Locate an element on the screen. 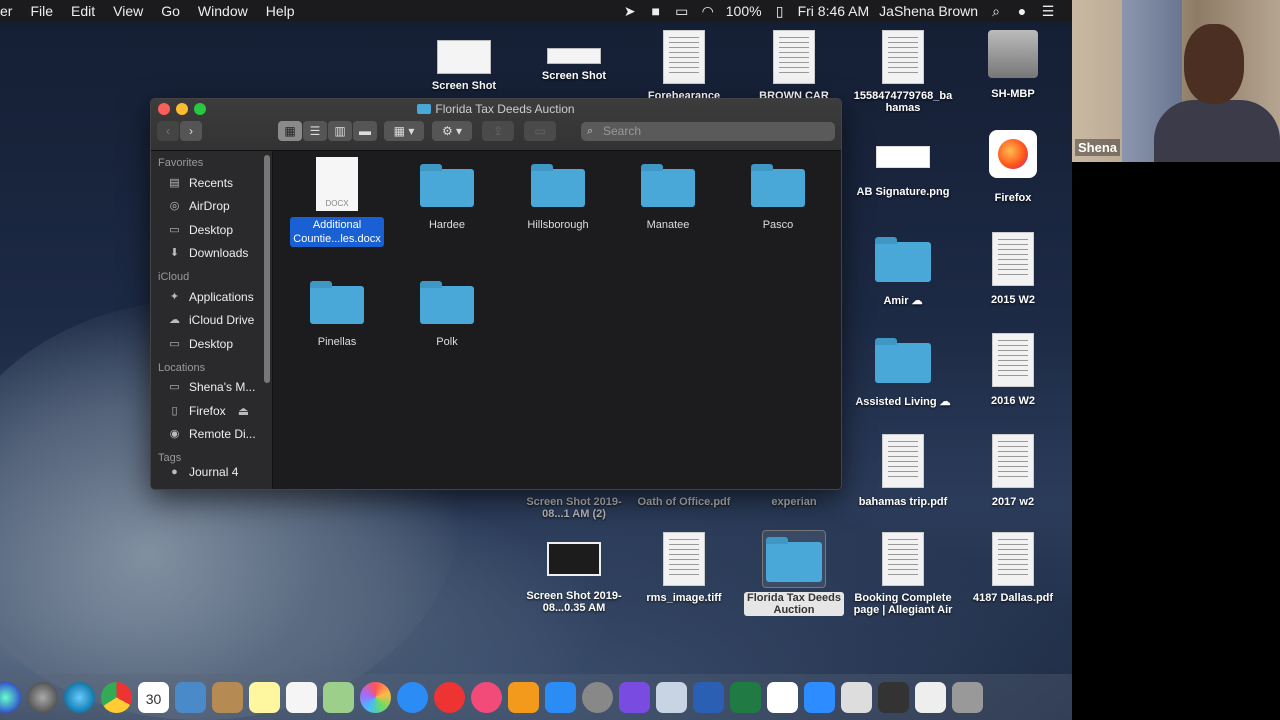 This screenshot has width=1280, height=720. desktop-icon-2015-w2: 2015 W2 is located at coordinates (1013, 269).